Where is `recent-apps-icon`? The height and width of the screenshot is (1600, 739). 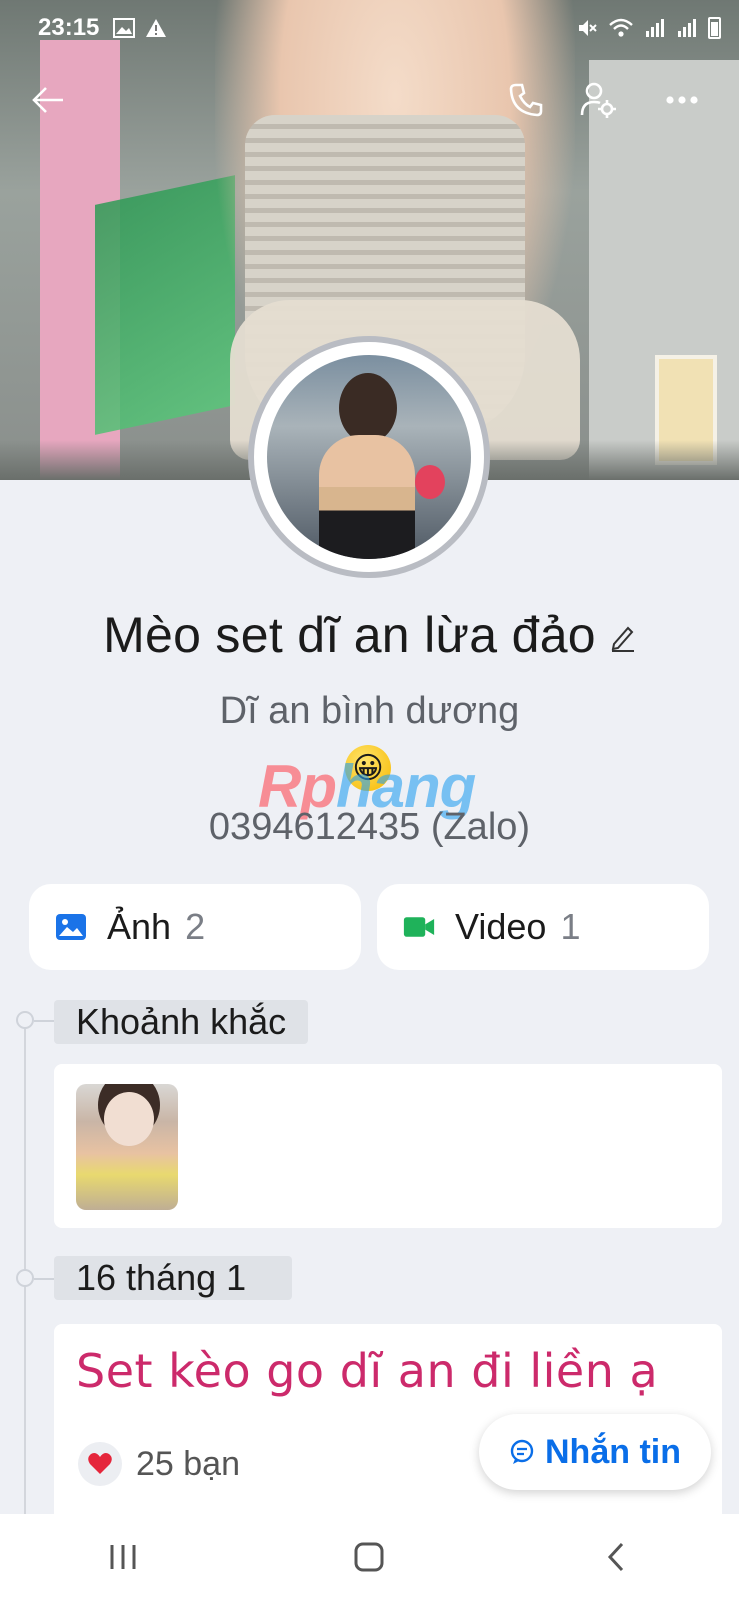
recent-apps-icon is located at coordinates (123, 1557).